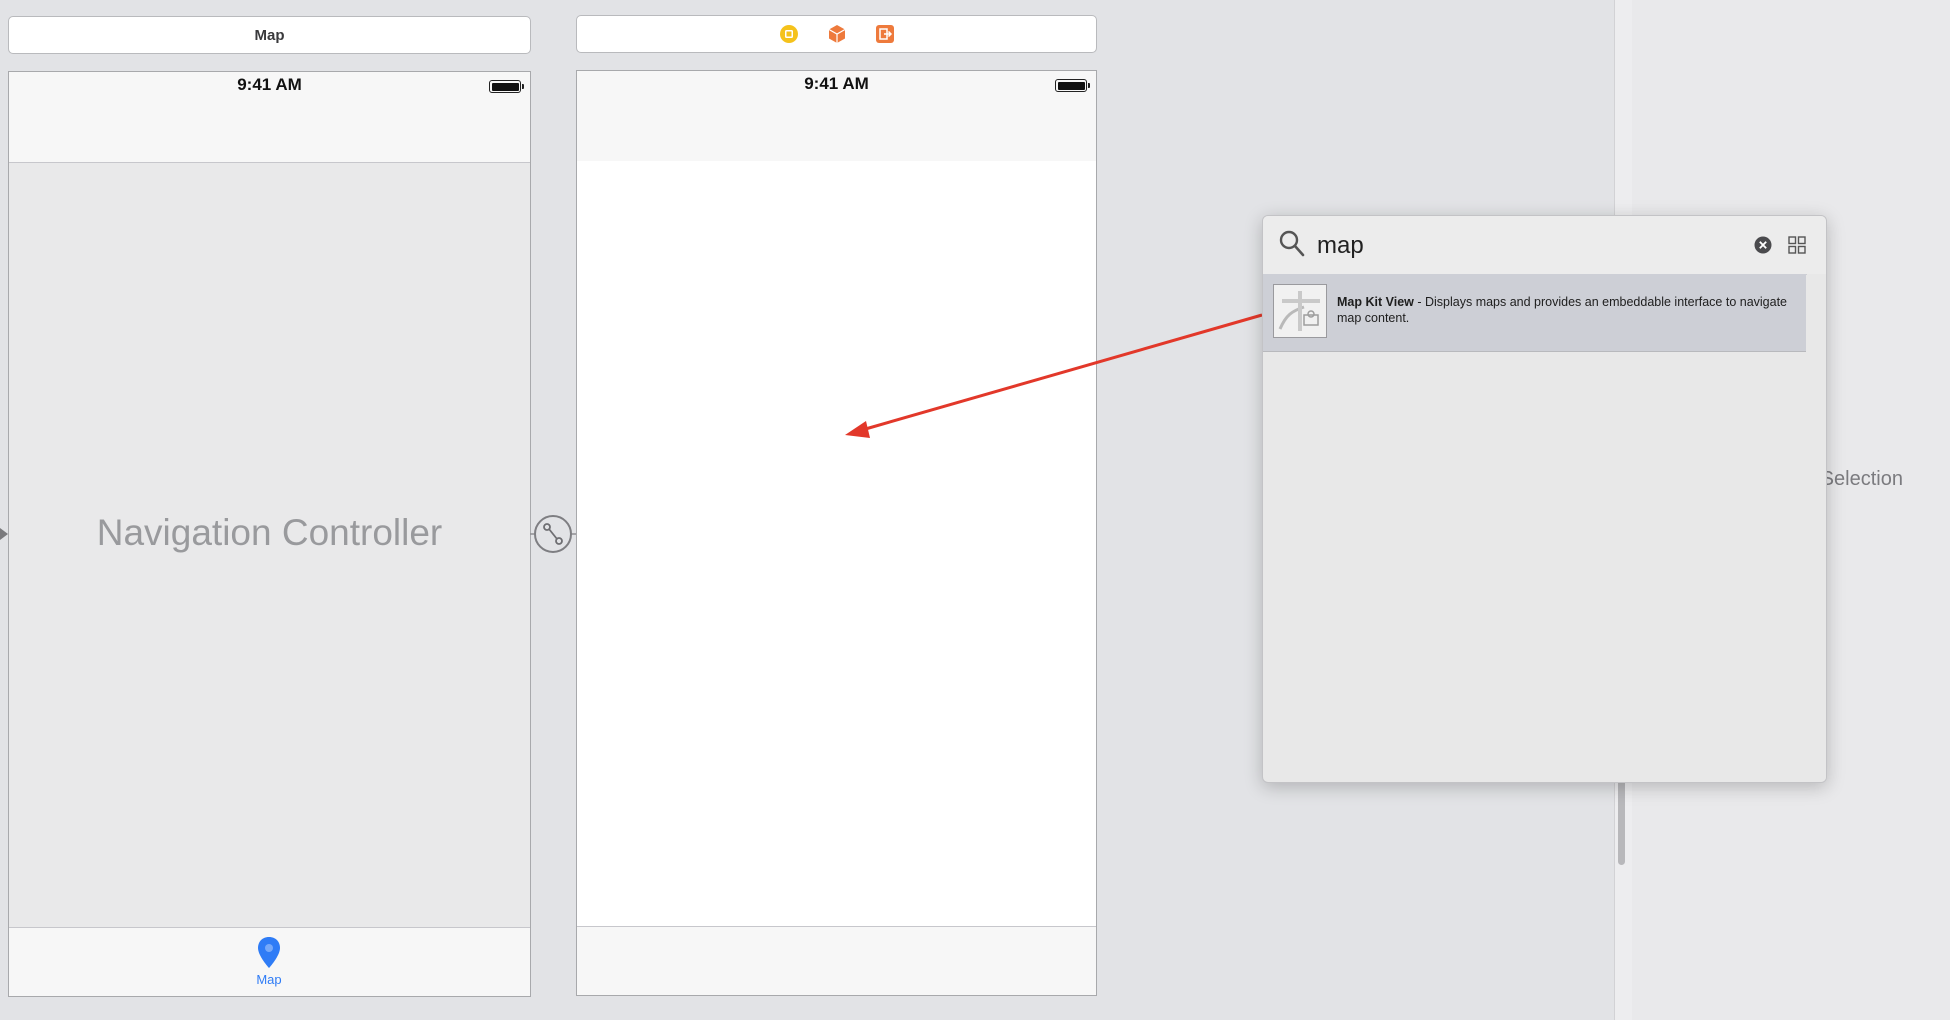 The height and width of the screenshot is (1020, 1950). What do you see at coordinates (1300, 311) in the screenshot?
I see `map-kit-view-icon` at bounding box center [1300, 311].